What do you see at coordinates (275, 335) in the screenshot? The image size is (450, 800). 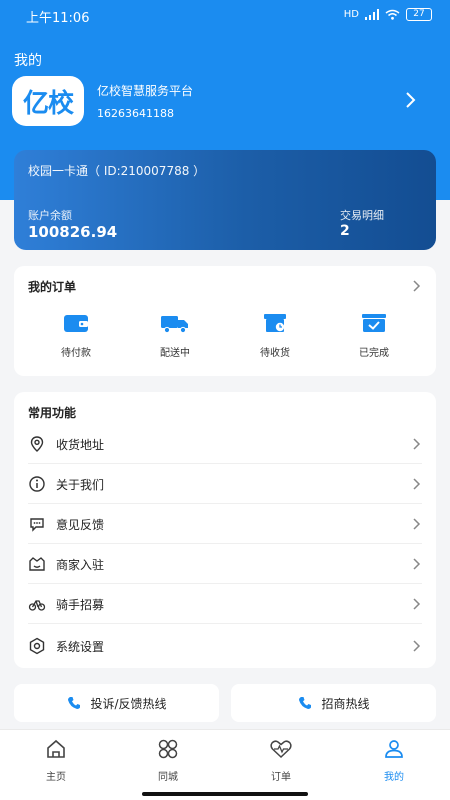 I see `order-pending-receipt: 待收货` at bounding box center [275, 335].